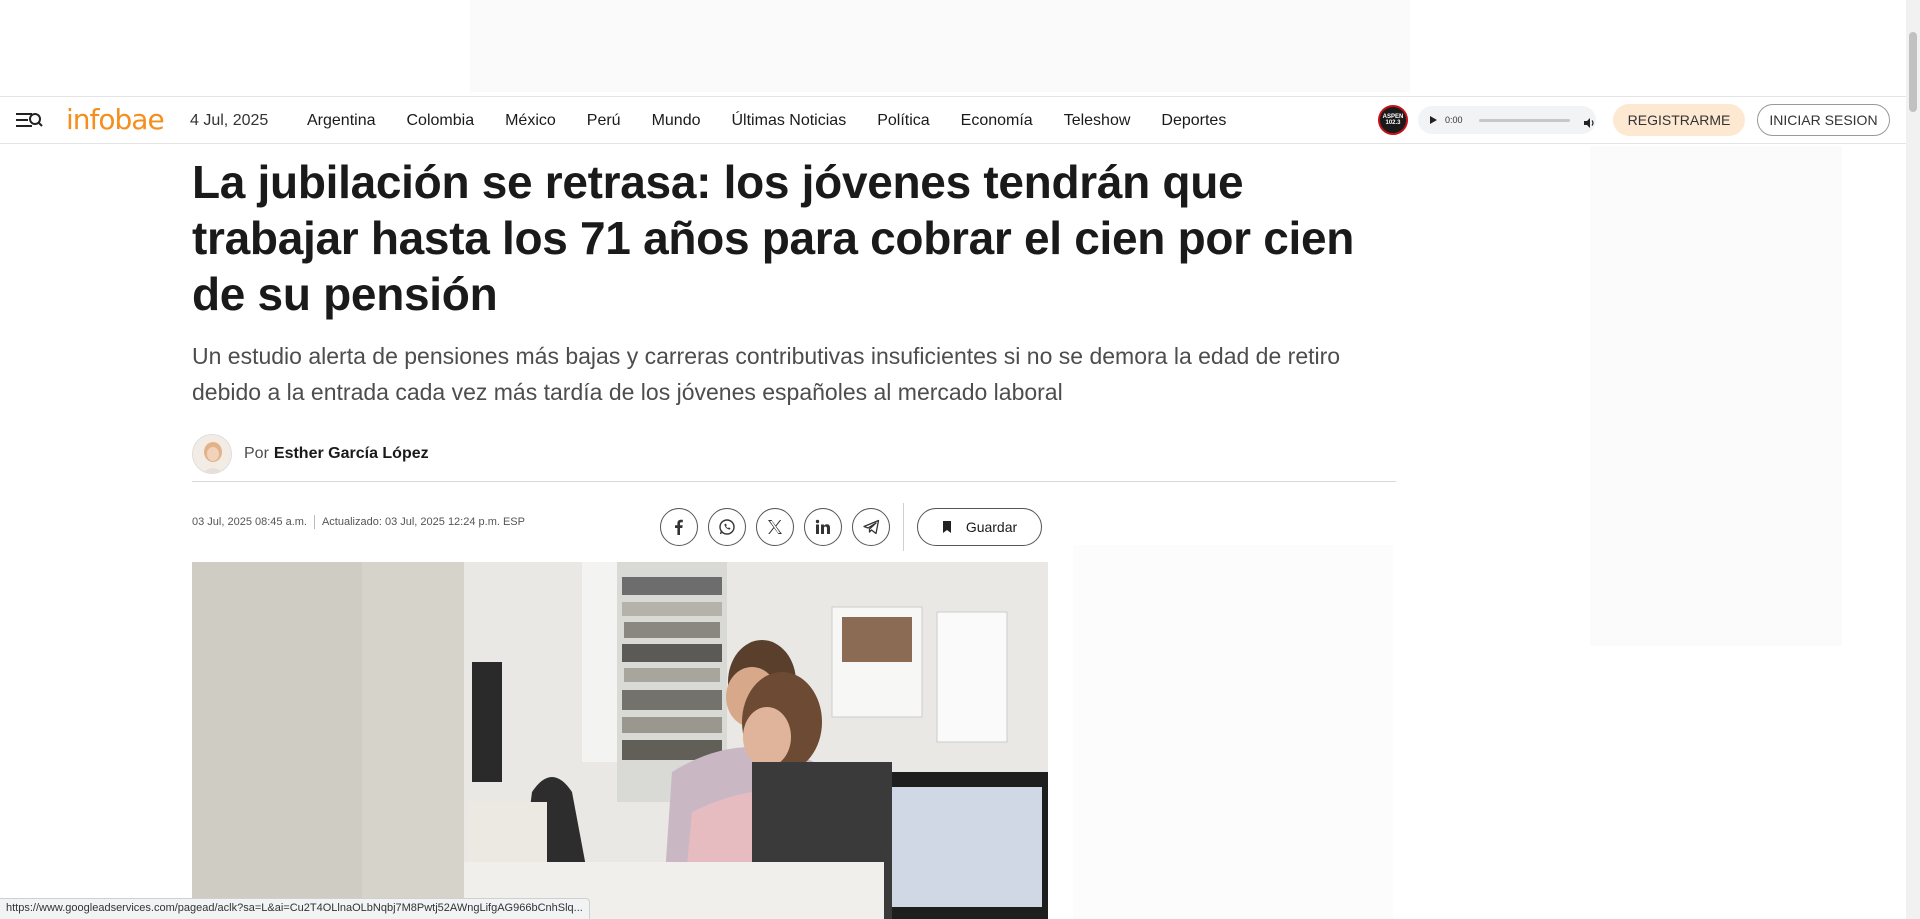  What do you see at coordinates (314, 522) in the screenshot?
I see `date-separator` at bounding box center [314, 522].